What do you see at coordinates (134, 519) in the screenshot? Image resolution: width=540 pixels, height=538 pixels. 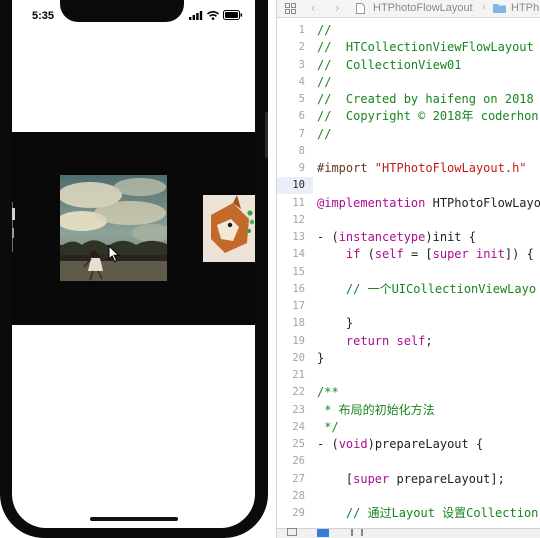 I see `home-indicator` at bounding box center [134, 519].